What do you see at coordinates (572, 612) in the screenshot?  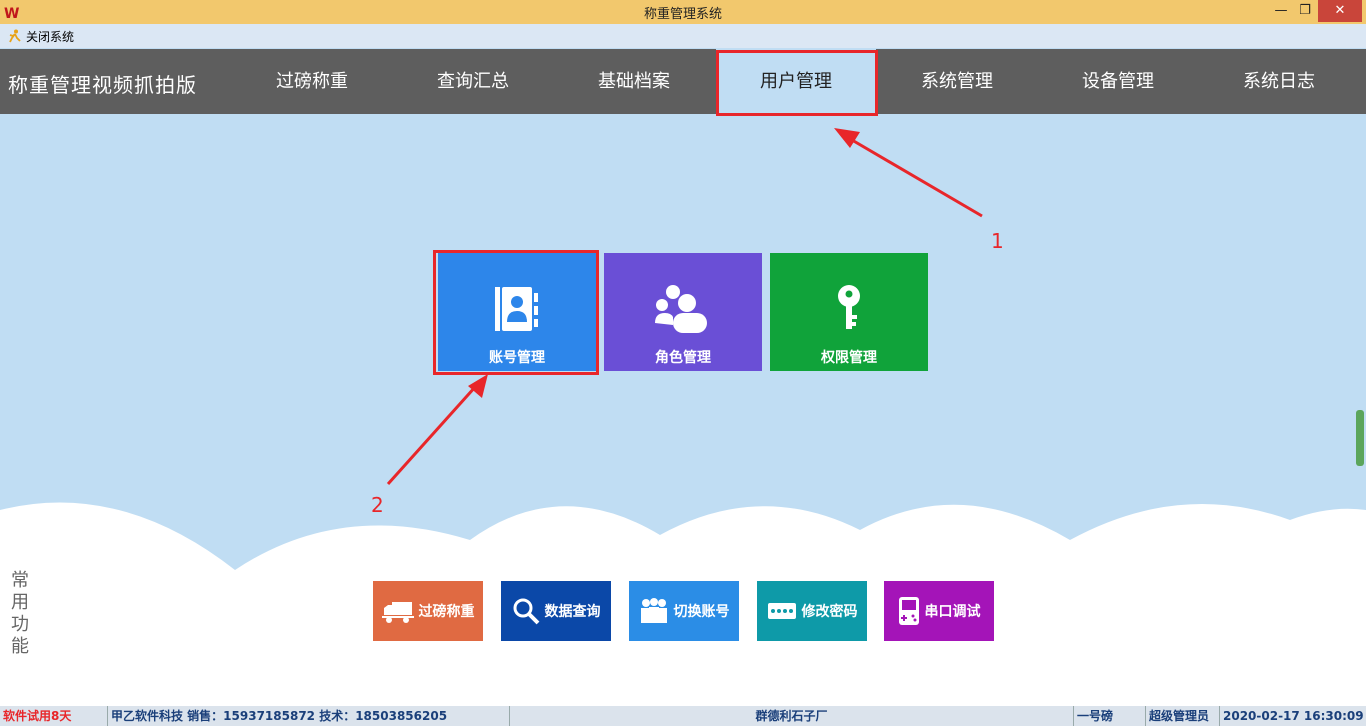 I see `quick-button-label: 数据查询` at bounding box center [572, 612].